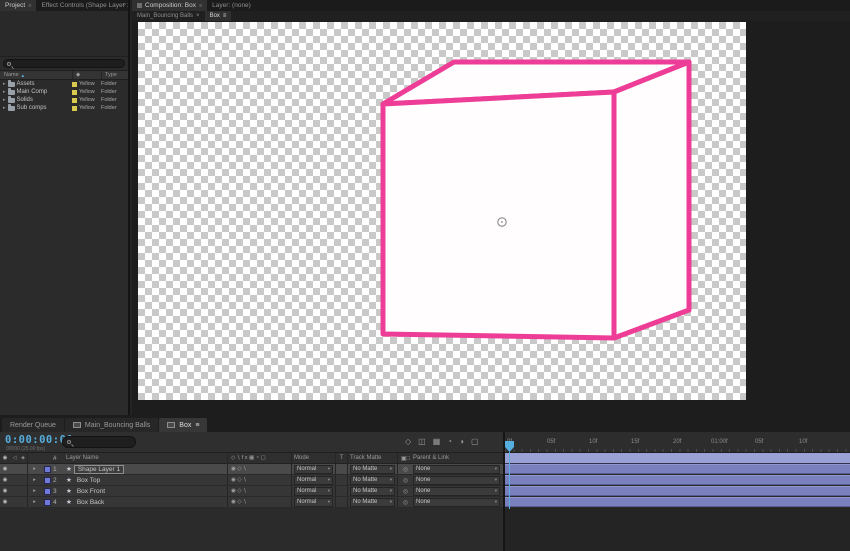  I want to click on project-search-input, so click(64, 63).